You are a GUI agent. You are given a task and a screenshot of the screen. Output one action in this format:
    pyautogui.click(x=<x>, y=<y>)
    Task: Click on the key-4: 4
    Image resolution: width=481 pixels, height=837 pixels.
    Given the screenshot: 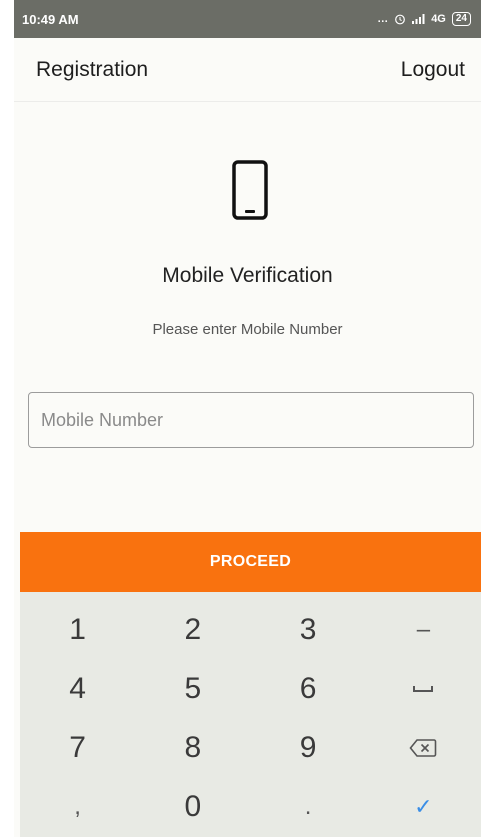 What is the action you would take?
    pyautogui.click(x=77, y=688)
    